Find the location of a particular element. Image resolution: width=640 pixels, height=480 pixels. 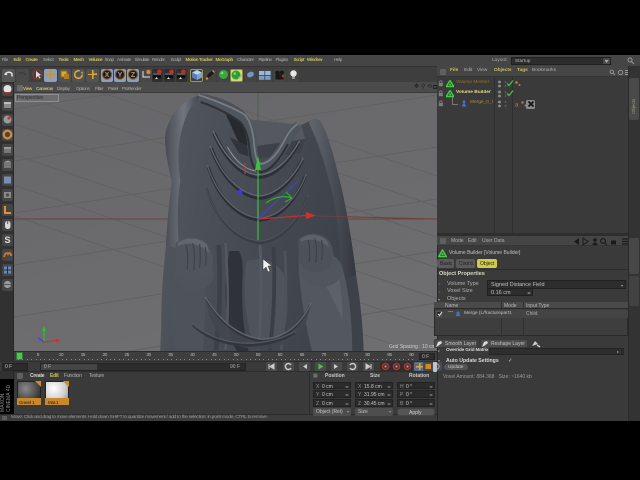

svg-text: X is located at coordinates (107, 75).